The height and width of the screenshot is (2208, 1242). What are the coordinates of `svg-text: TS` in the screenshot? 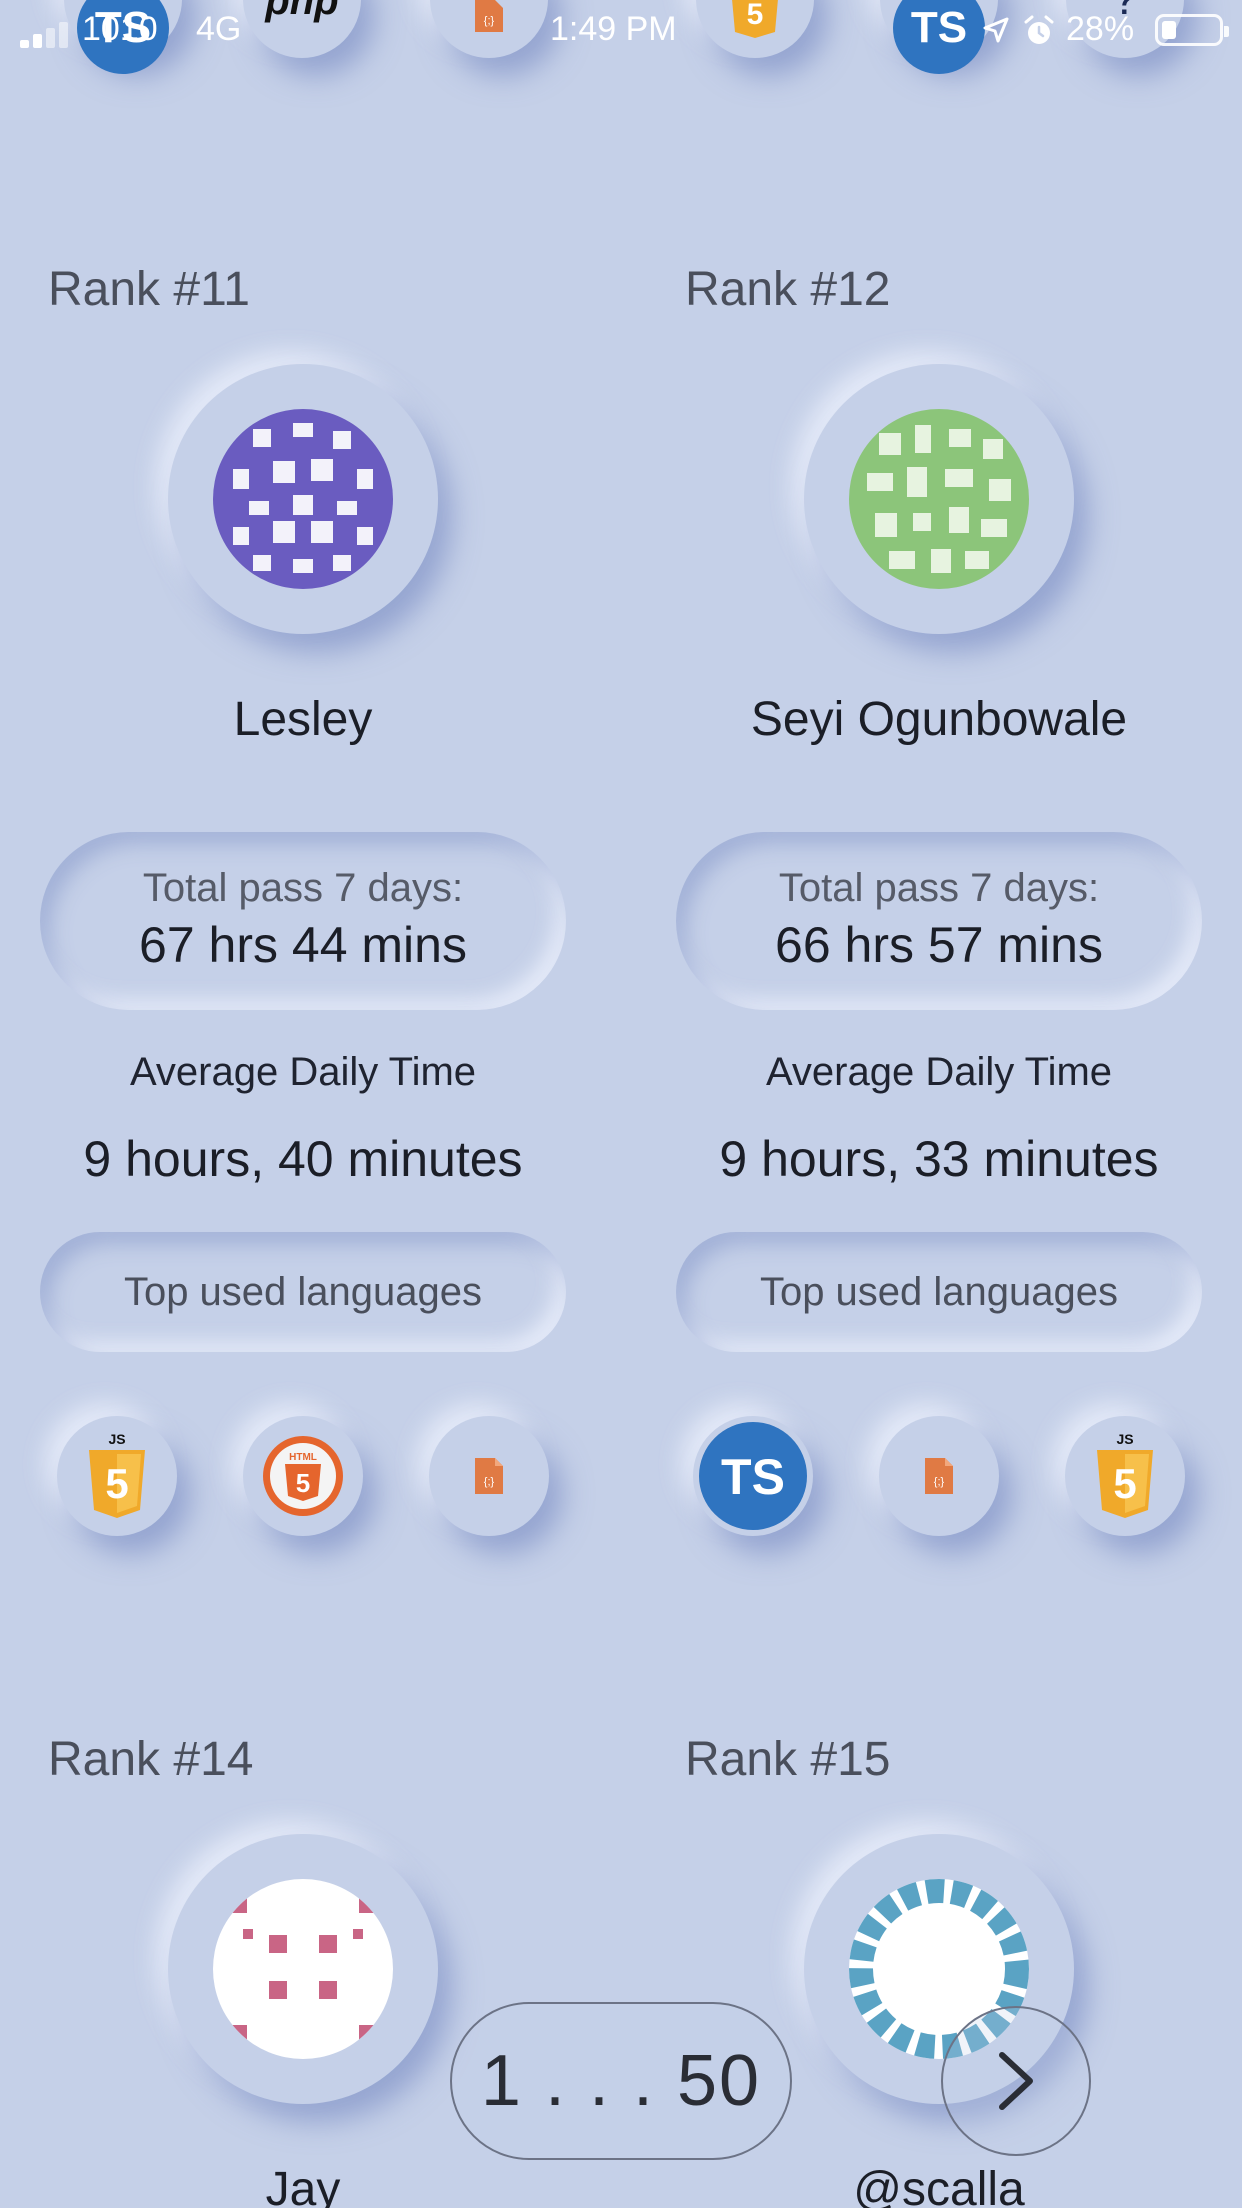 It's located at (753, 1477).